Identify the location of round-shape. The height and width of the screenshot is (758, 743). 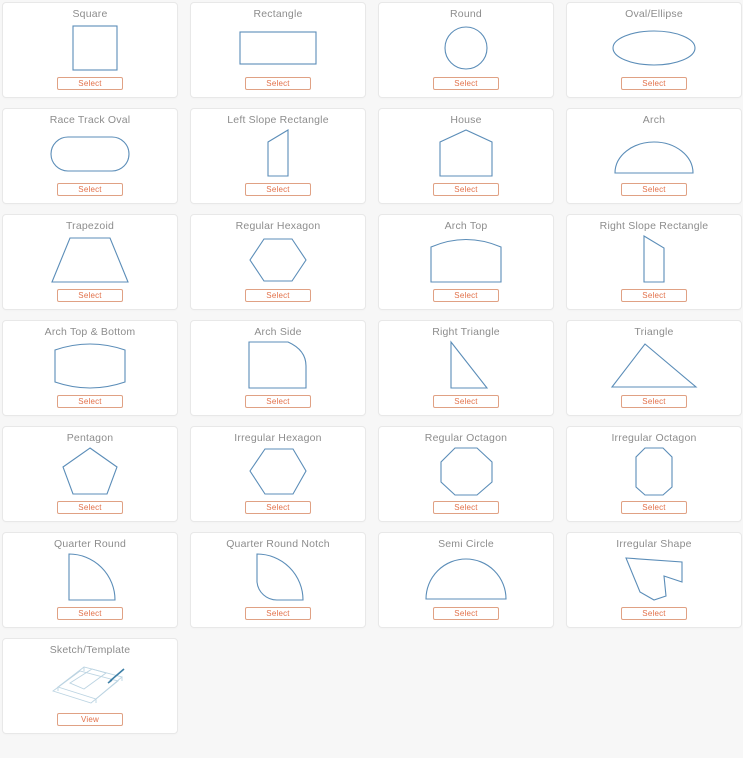
(466, 48).